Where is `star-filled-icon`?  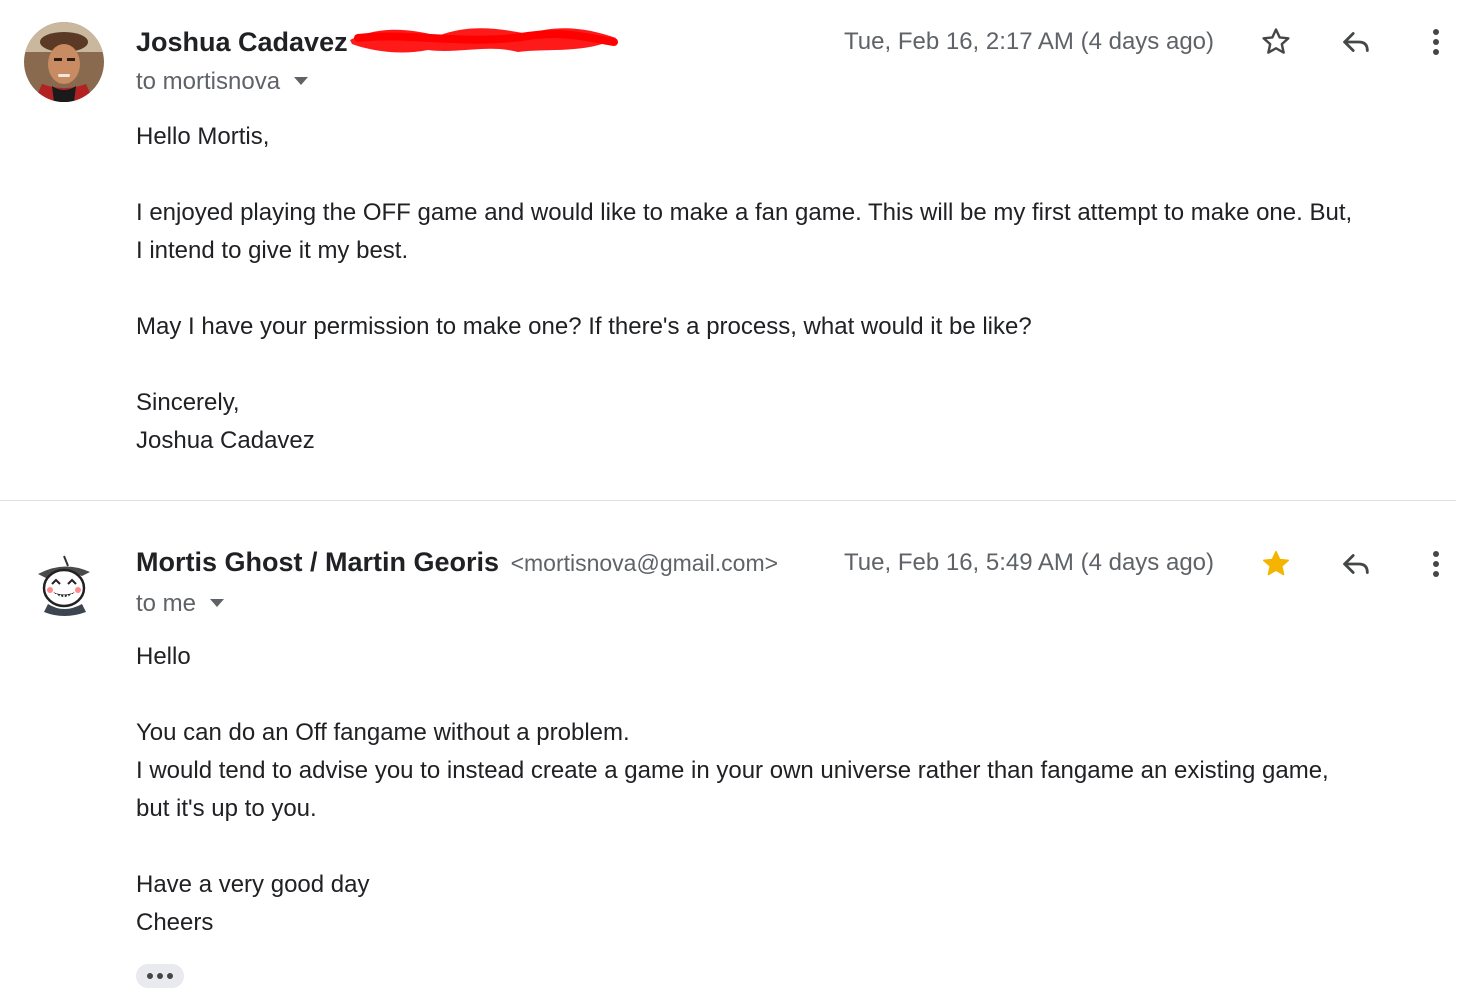
star-filled-icon is located at coordinates (1276, 563).